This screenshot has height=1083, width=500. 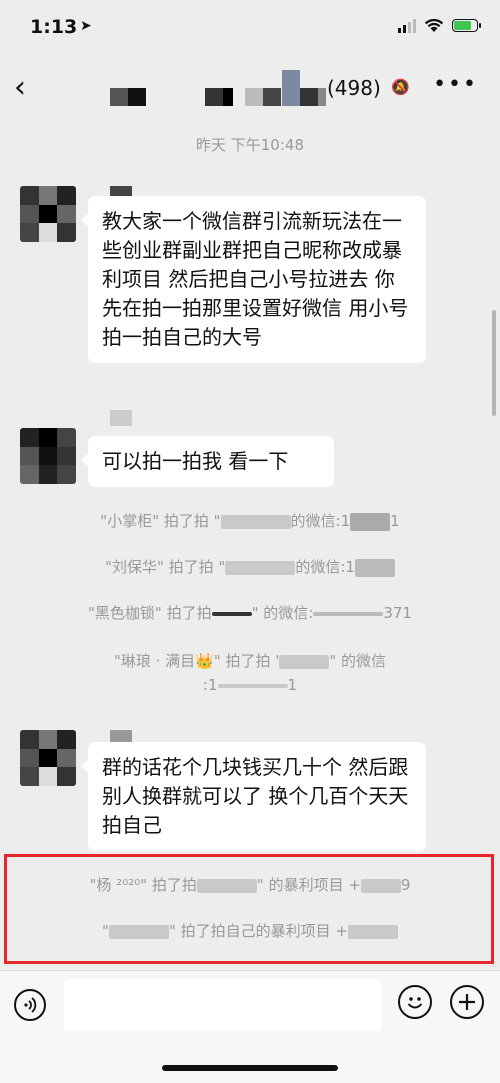 I want to click on emoji-button, so click(x=415, y=1002).